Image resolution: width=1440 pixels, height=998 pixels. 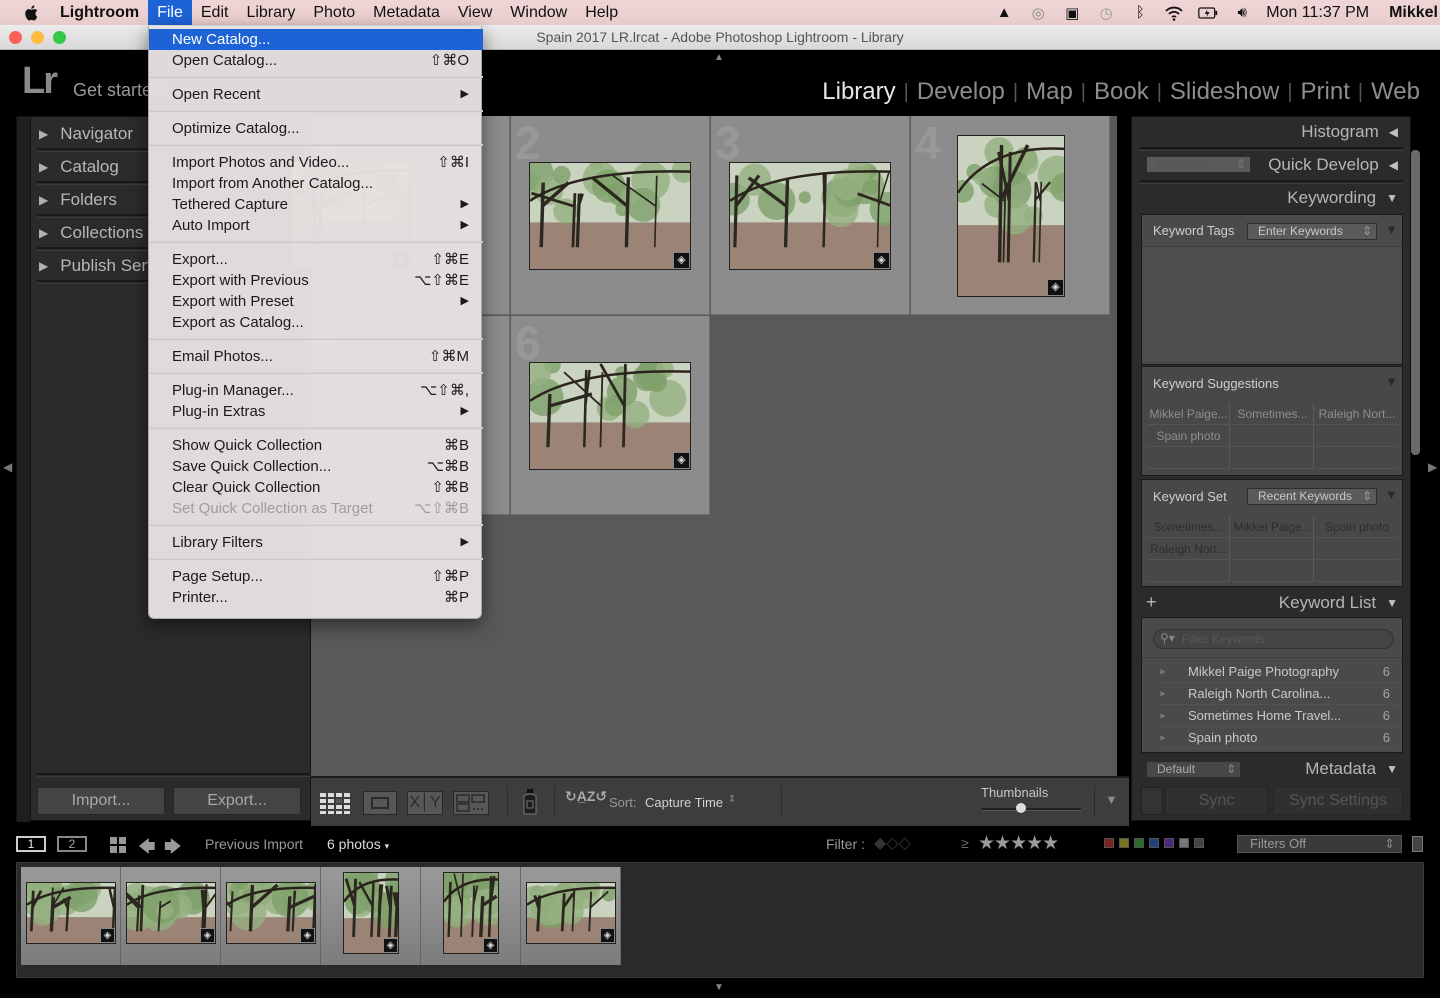 I want to click on minimize-window-button, so click(x=37, y=37).